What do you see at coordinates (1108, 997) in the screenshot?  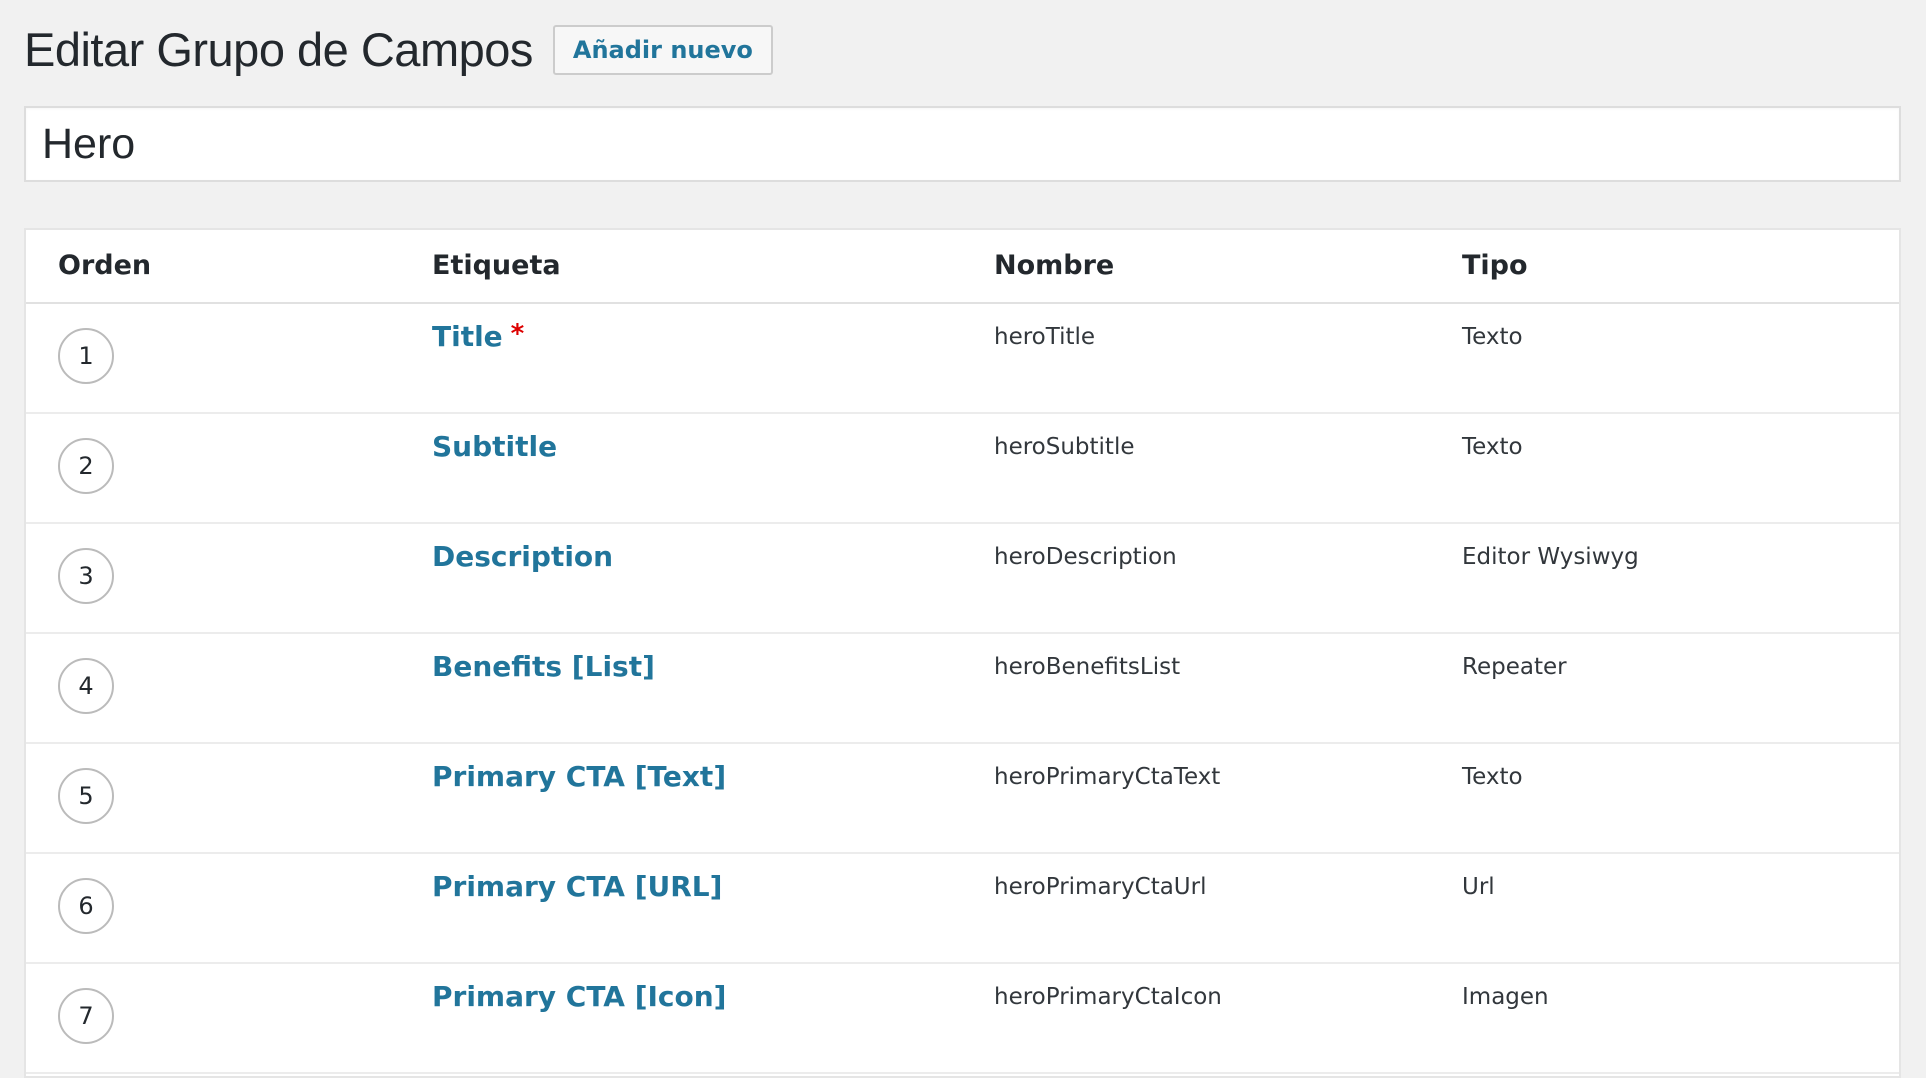 I see `field-name: heroPrimaryCtaIcon` at bounding box center [1108, 997].